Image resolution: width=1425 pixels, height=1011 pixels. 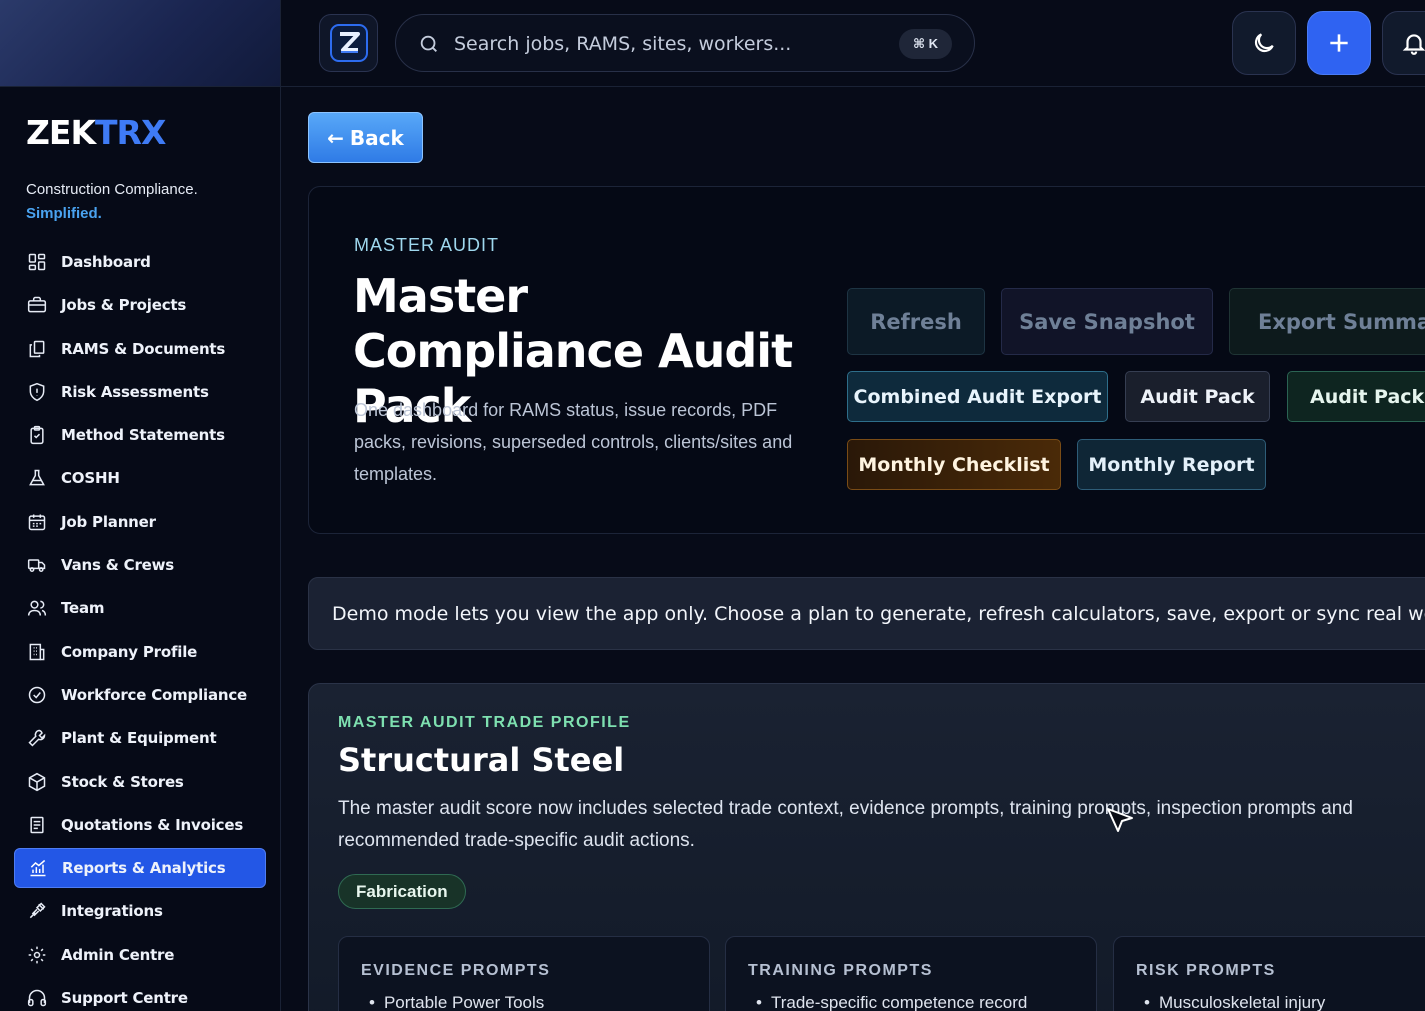 I want to click on sidebar-item-plant: Plant & Equipment, so click(x=140, y=738).